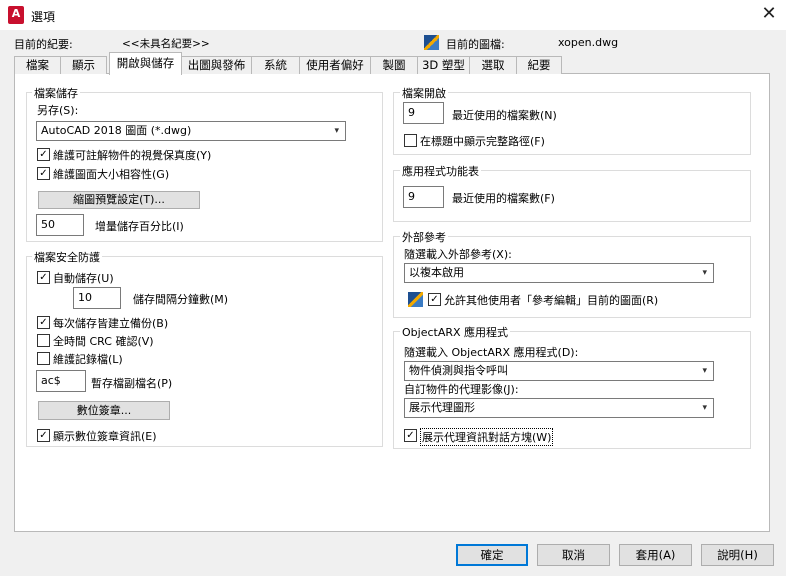  What do you see at coordinates (423, 197) in the screenshot?
I see `app-menu-recent-files-input: 9` at bounding box center [423, 197].